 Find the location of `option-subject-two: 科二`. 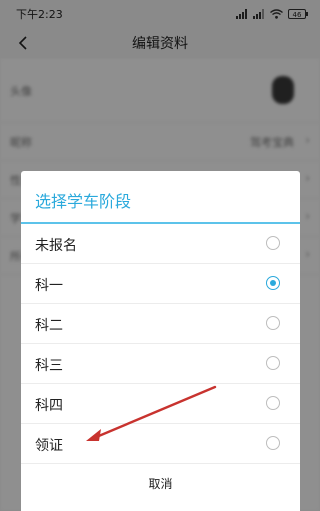

option-subject-two: 科二 is located at coordinates (160, 324).